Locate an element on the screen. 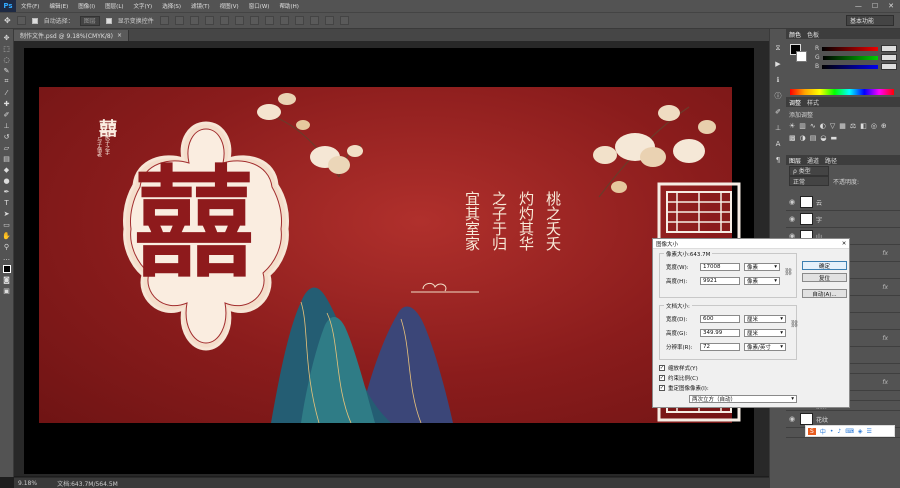  brightness-icon: ☀ is located at coordinates (792, 126).